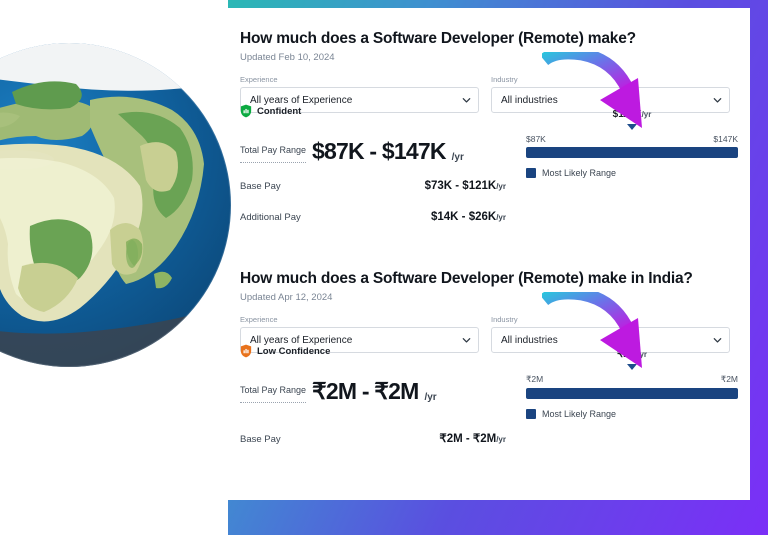  Describe the element at coordinates (379, 438) in the screenshot. I see `base-pay-row-2: Base Pay ₹2M - ₹2M/yr` at that location.